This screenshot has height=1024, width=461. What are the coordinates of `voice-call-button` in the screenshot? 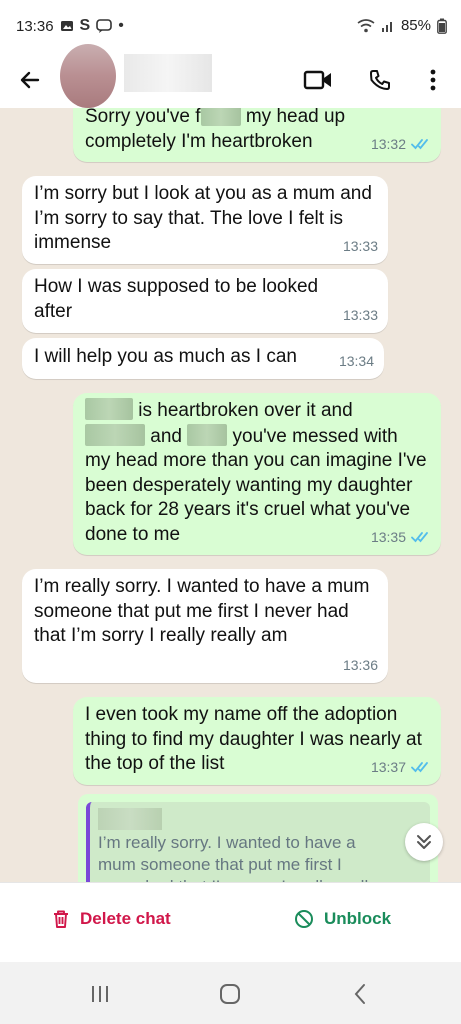 It's located at (380, 80).